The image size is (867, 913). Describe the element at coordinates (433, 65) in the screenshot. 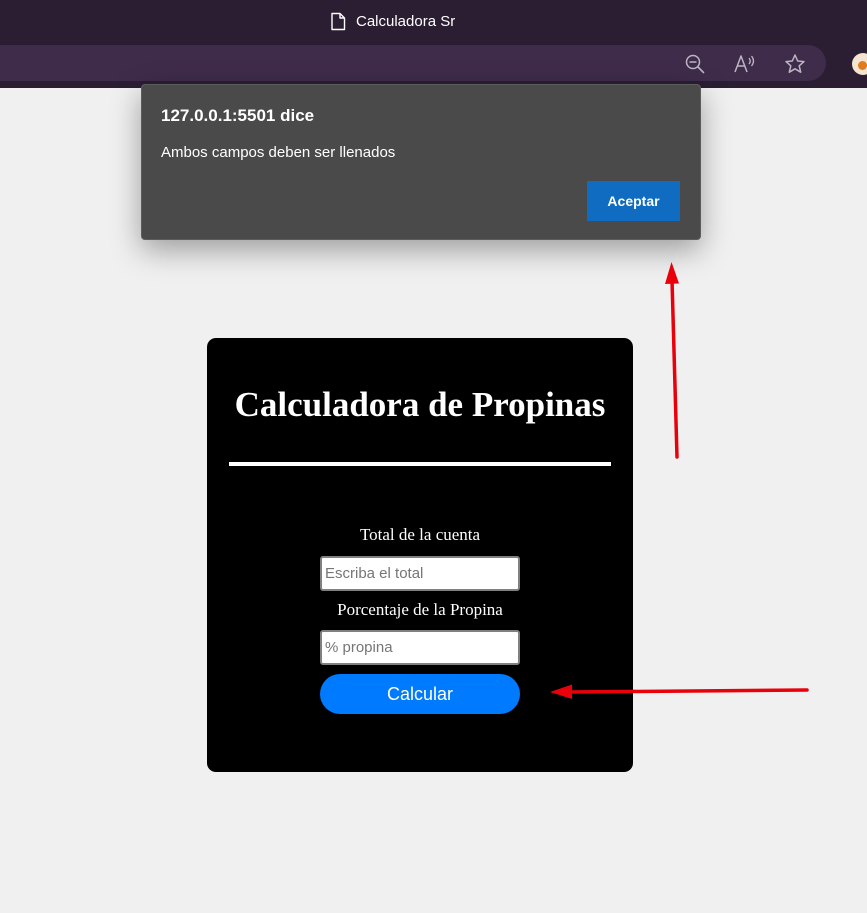

I see `browser-toolbar` at that location.